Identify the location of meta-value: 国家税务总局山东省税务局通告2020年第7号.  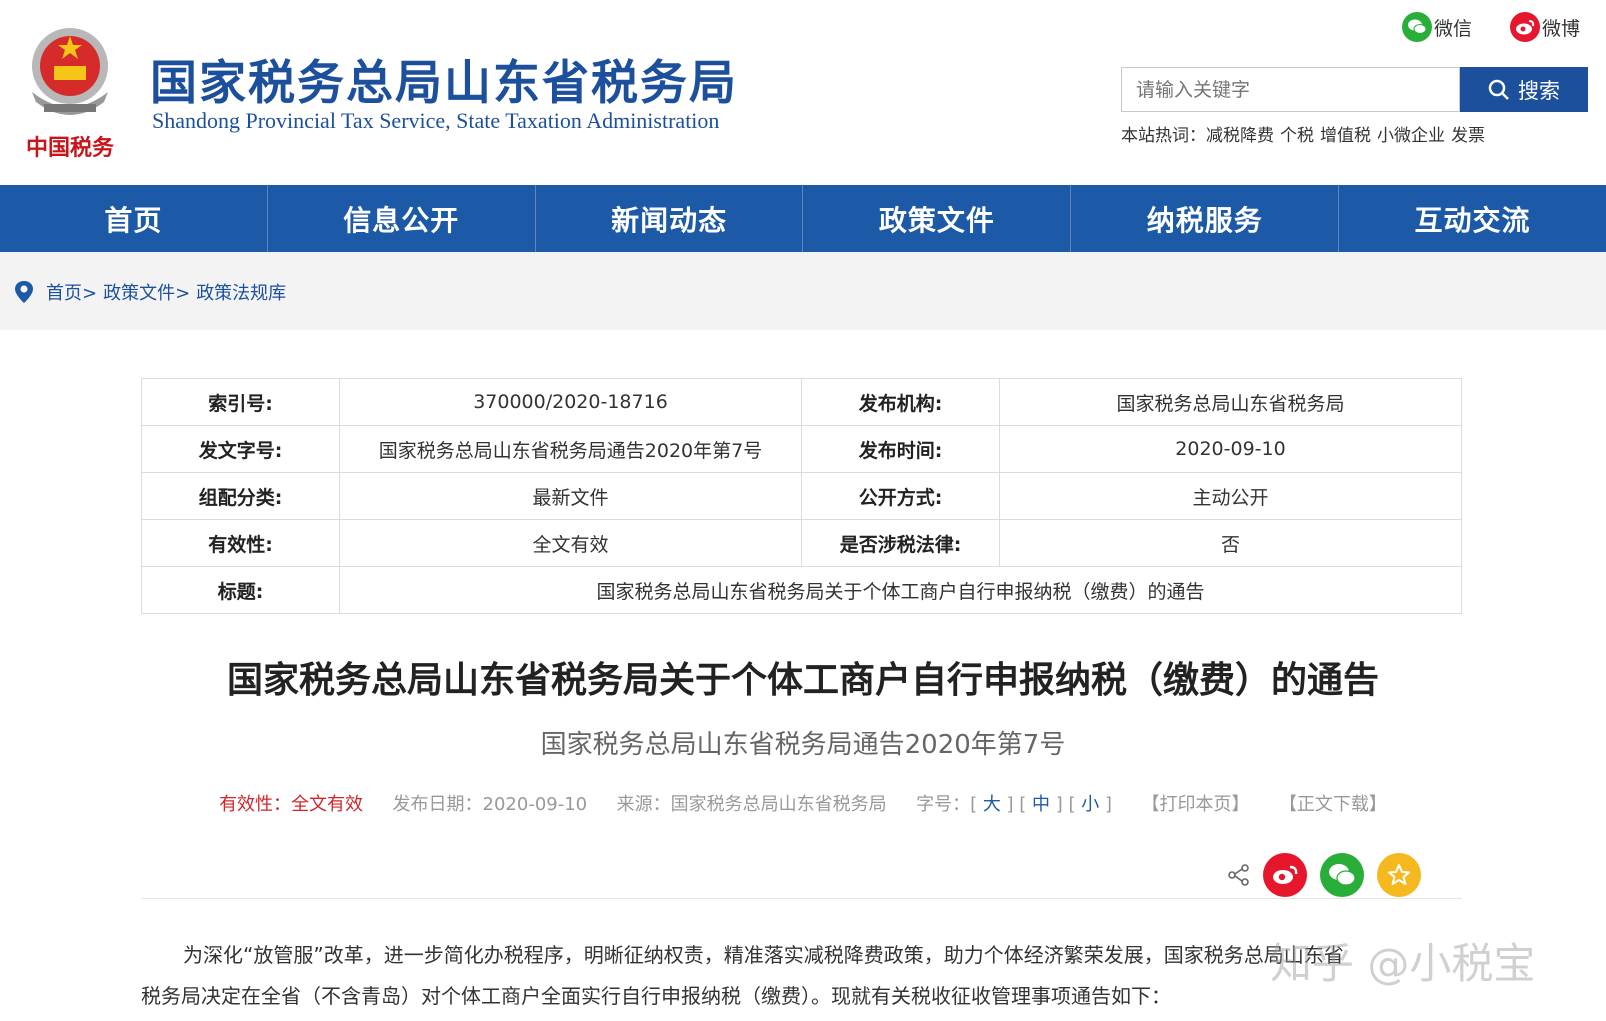
(570, 449).